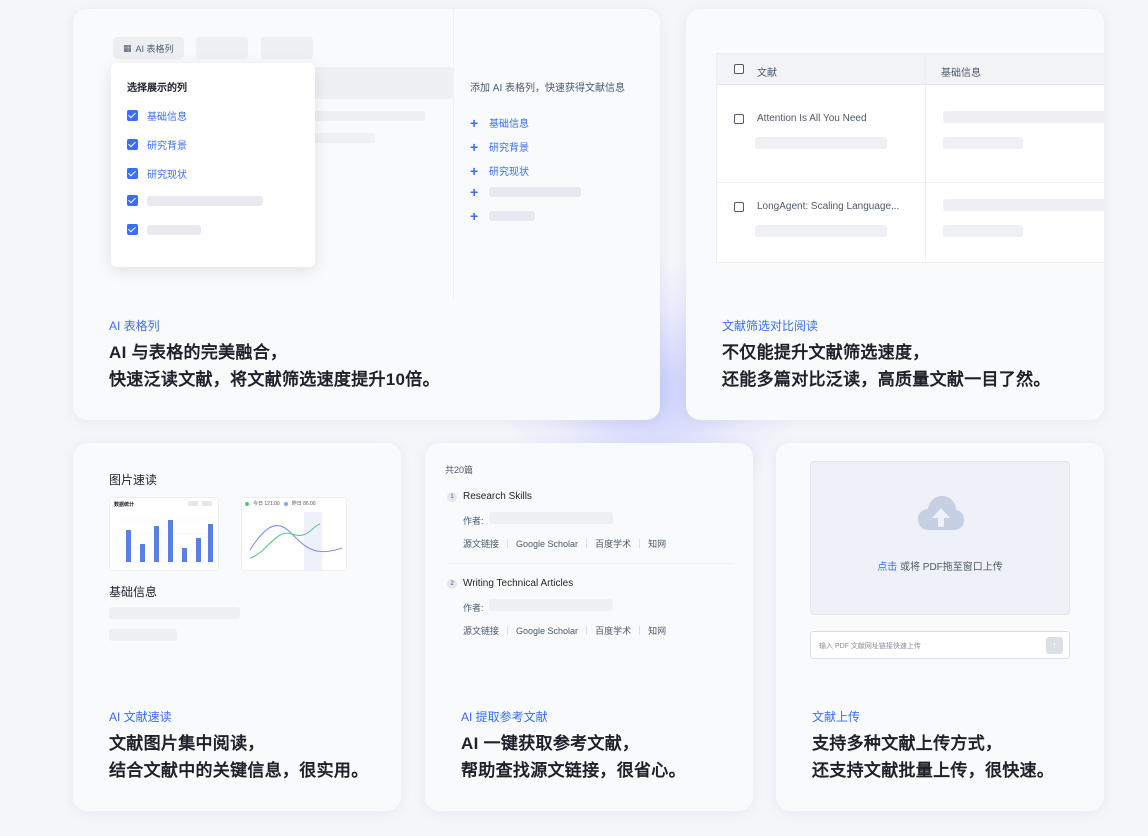  I want to click on card-headline: 快速泛读文献，将文献筛选速度提升10倍。, so click(274, 379).